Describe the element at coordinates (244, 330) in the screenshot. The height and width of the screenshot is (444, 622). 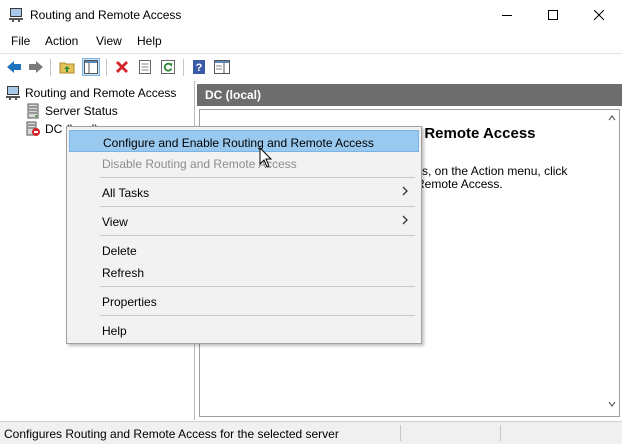
I see `menu-item-help: Help` at that location.